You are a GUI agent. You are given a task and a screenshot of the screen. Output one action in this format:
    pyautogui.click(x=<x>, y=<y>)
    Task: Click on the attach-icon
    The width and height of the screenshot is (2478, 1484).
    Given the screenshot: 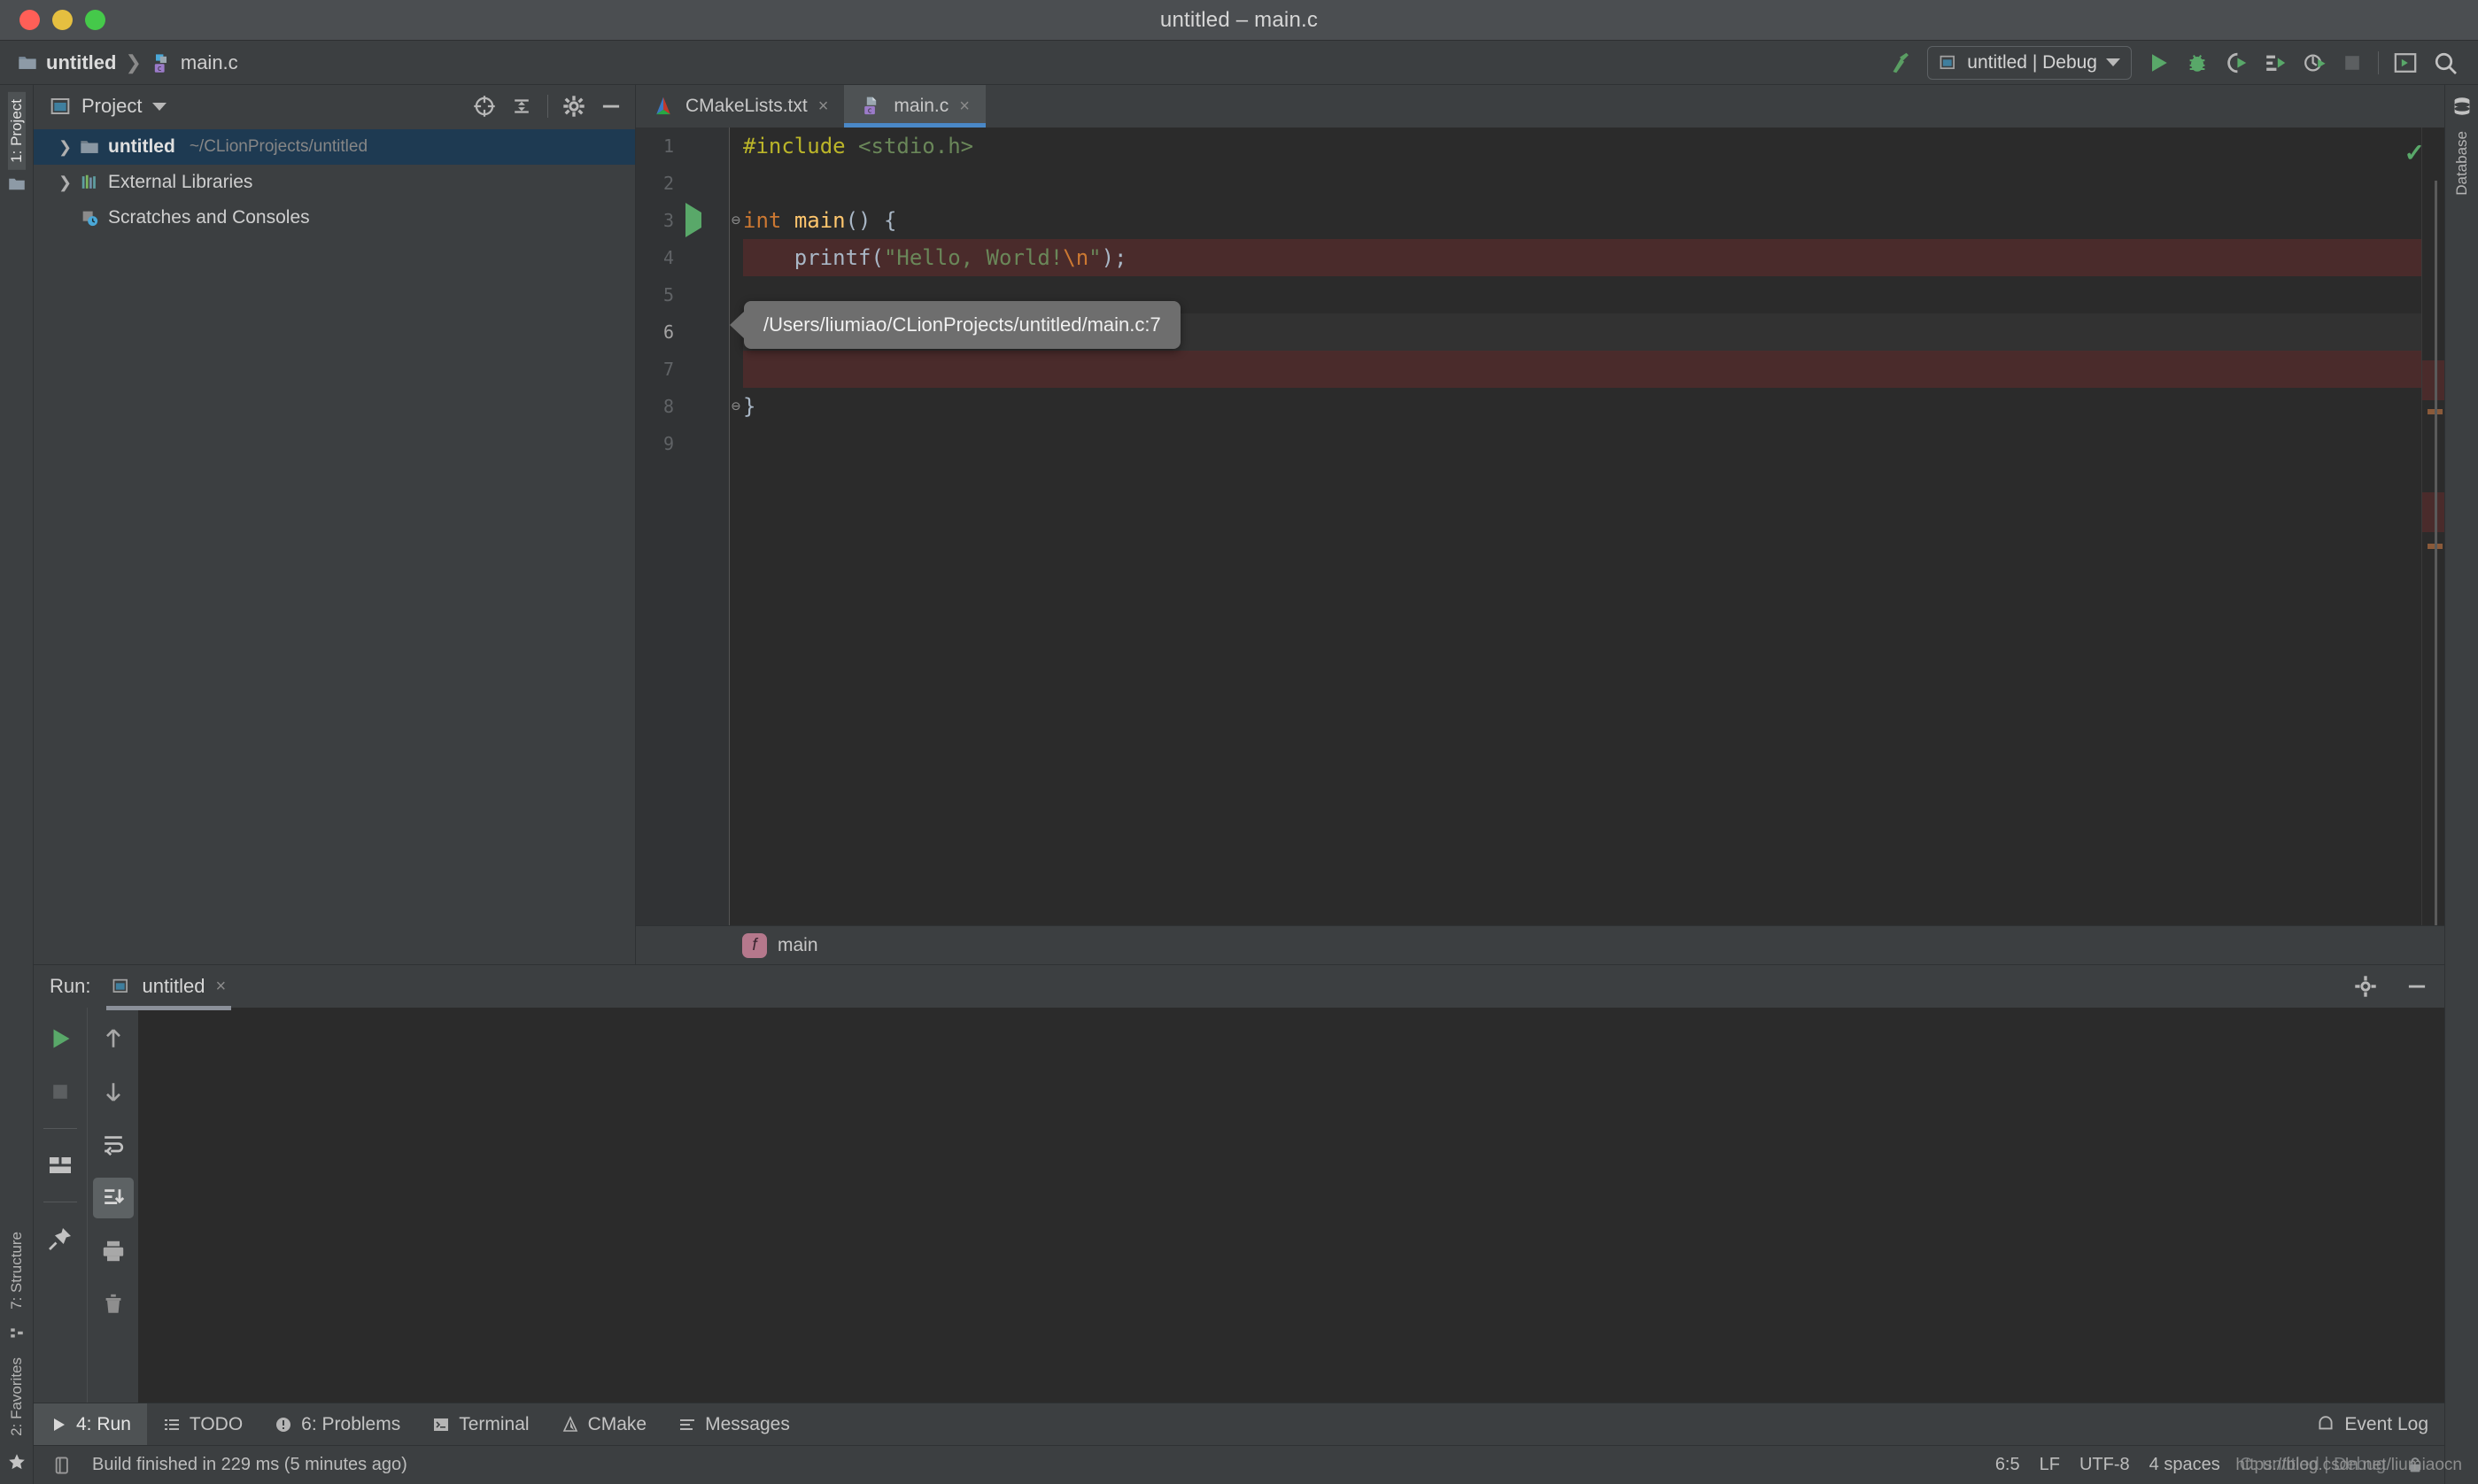 What is the action you would take?
    pyautogui.click(x=2314, y=62)
    